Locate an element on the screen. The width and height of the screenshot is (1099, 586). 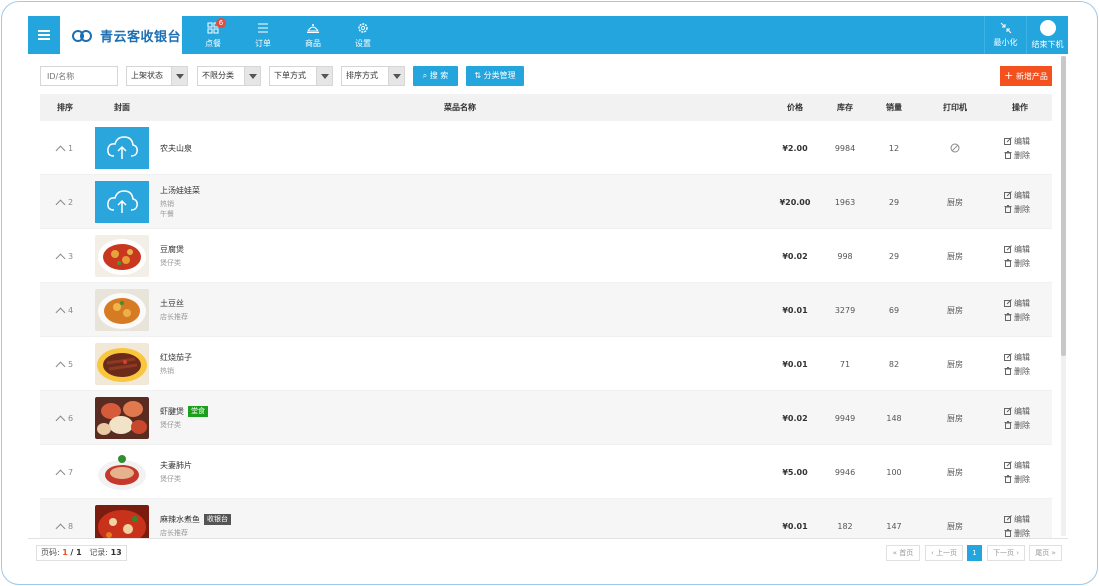
scrollbar-thumb is located at coordinates (1063, 206).